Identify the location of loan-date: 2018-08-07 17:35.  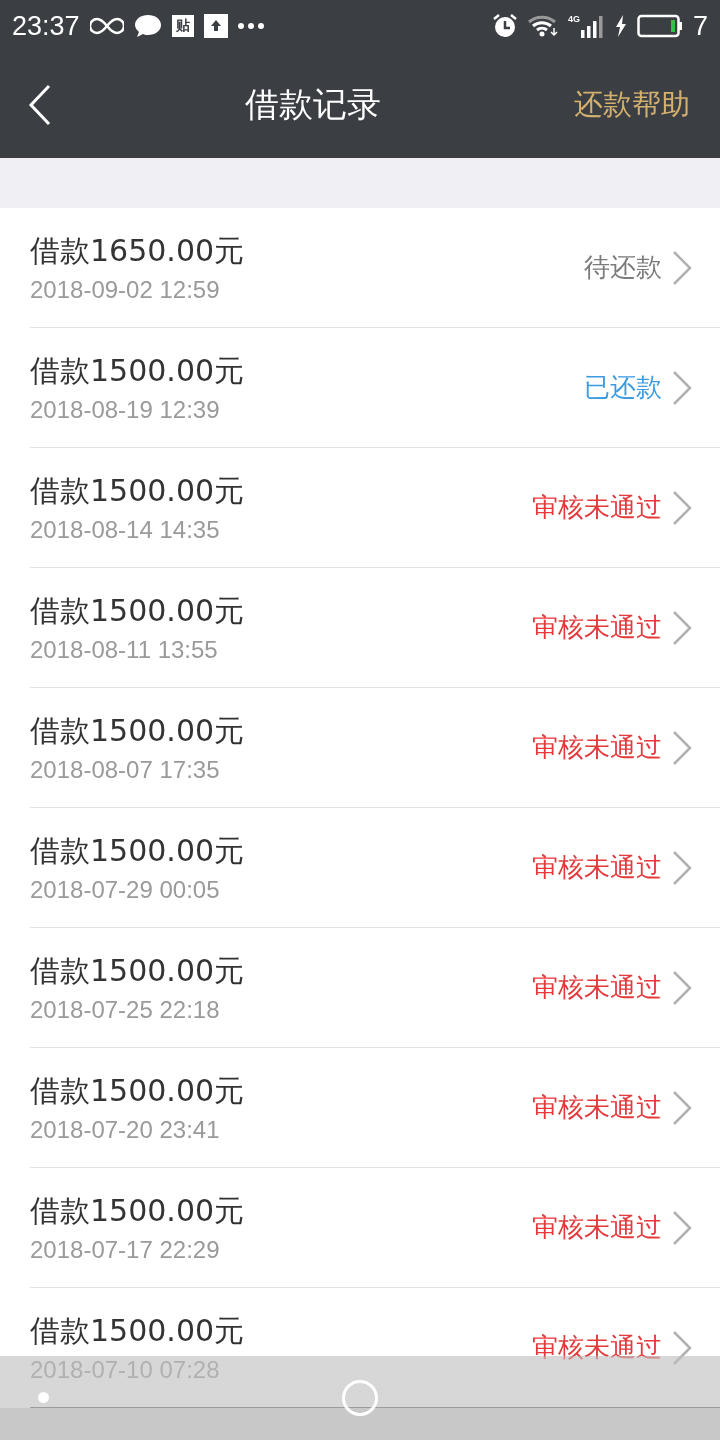
(125, 770).